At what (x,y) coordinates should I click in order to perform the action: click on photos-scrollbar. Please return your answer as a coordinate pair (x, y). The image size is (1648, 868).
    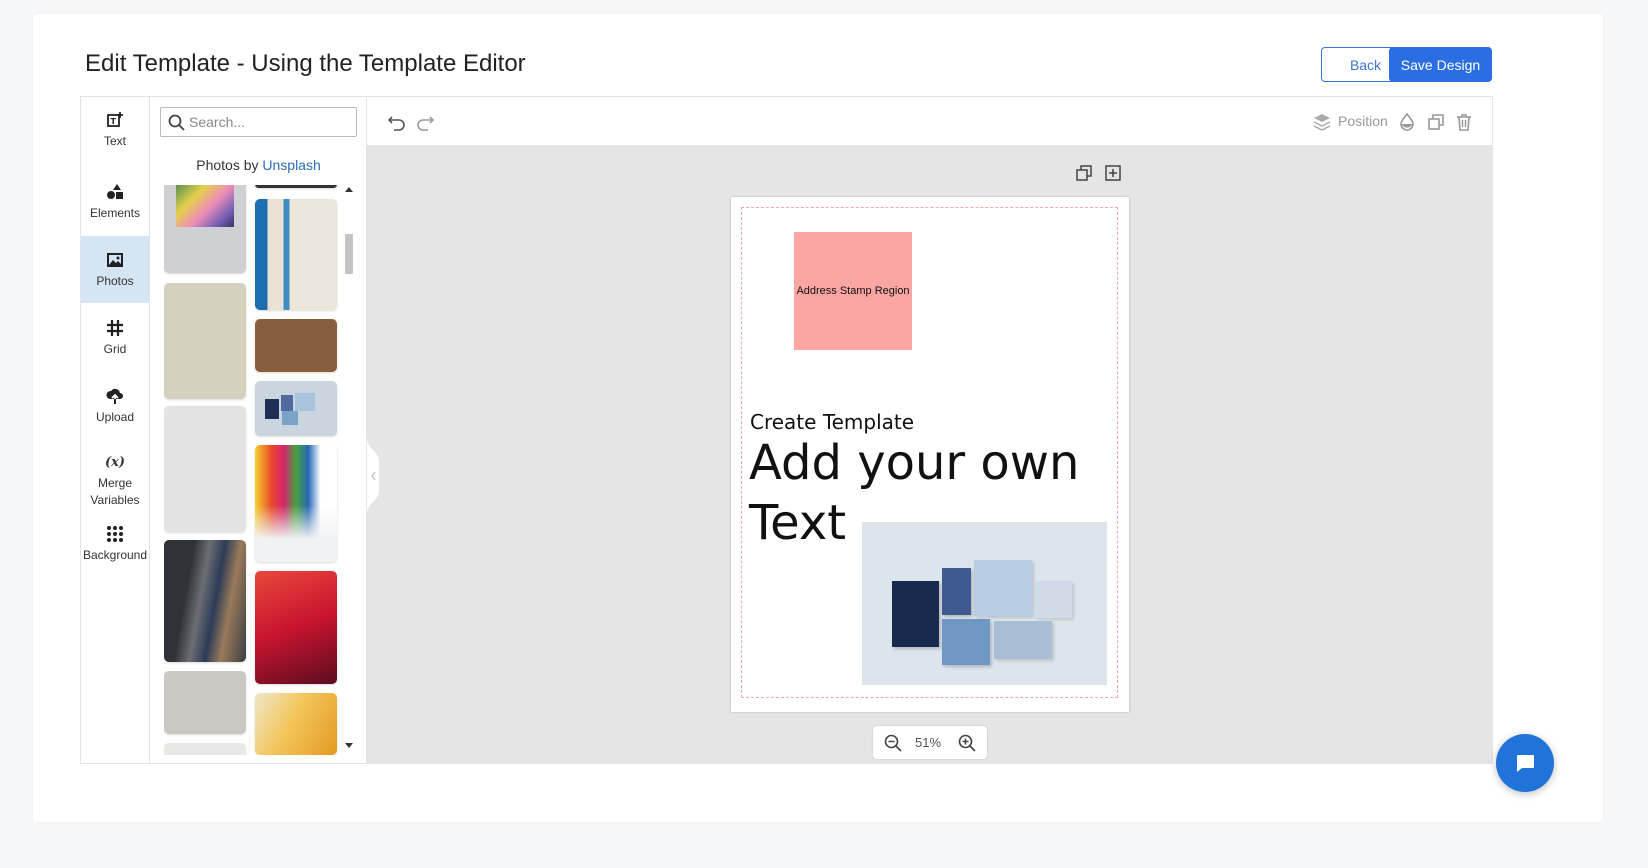
    Looking at the image, I should click on (349, 470).